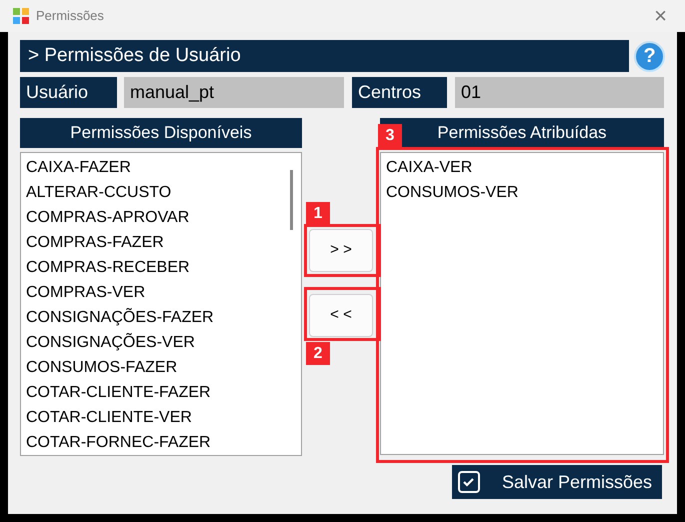 The height and width of the screenshot is (522, 685). Describe the element at coordinates (341, 315) in the screenshot. I see `move-button: < <` at that location.